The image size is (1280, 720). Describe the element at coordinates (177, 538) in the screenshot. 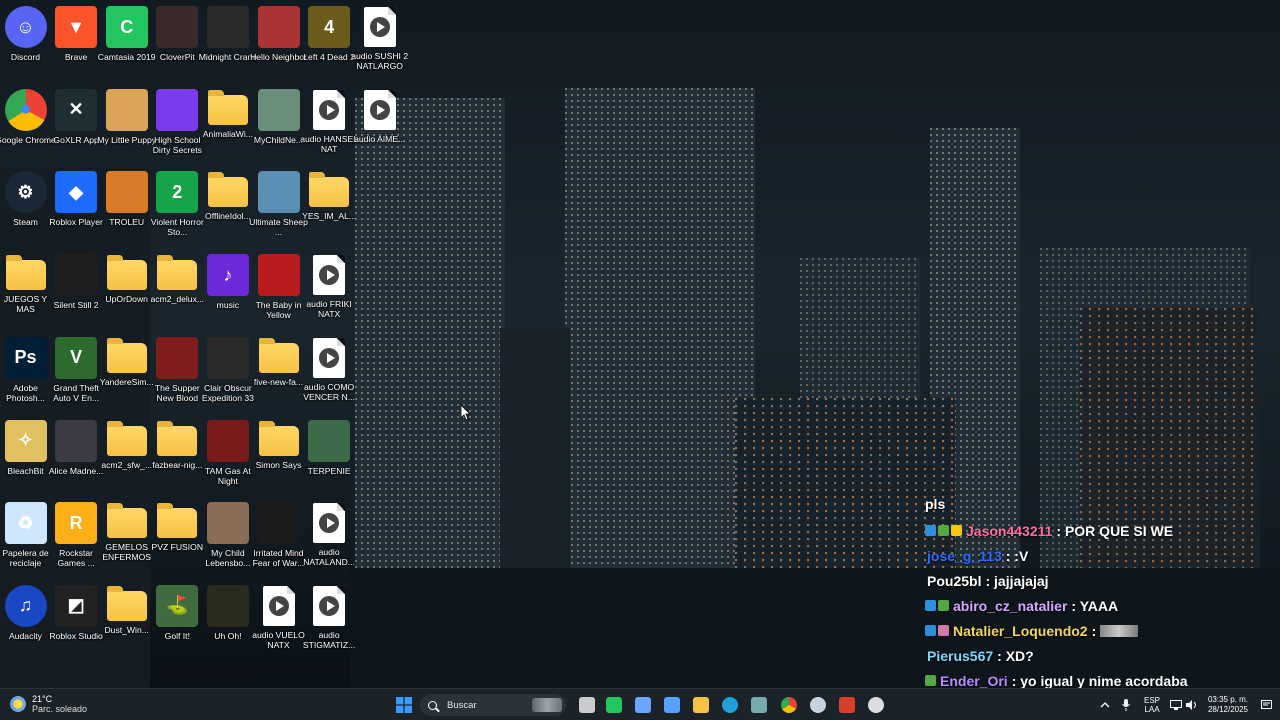

I see `desktop-icon: PVZ FUSION` at that location.